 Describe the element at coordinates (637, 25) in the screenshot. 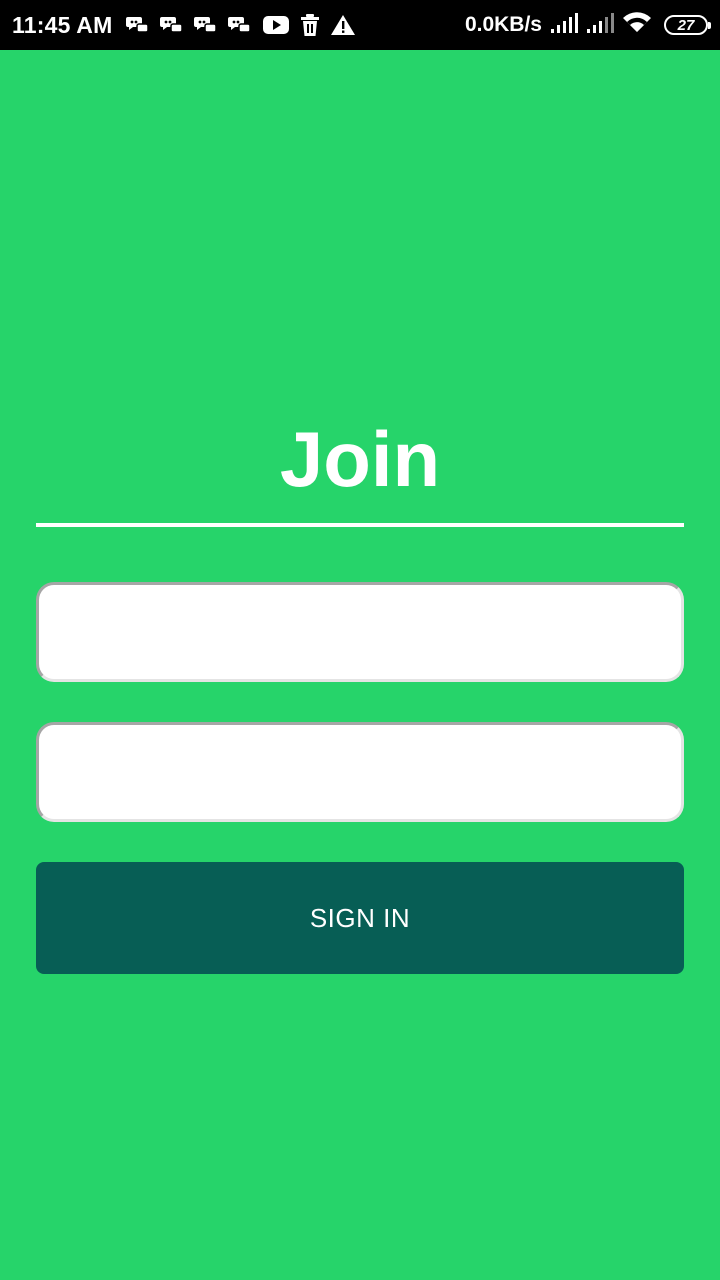

I see `wifi-icon` at that location.